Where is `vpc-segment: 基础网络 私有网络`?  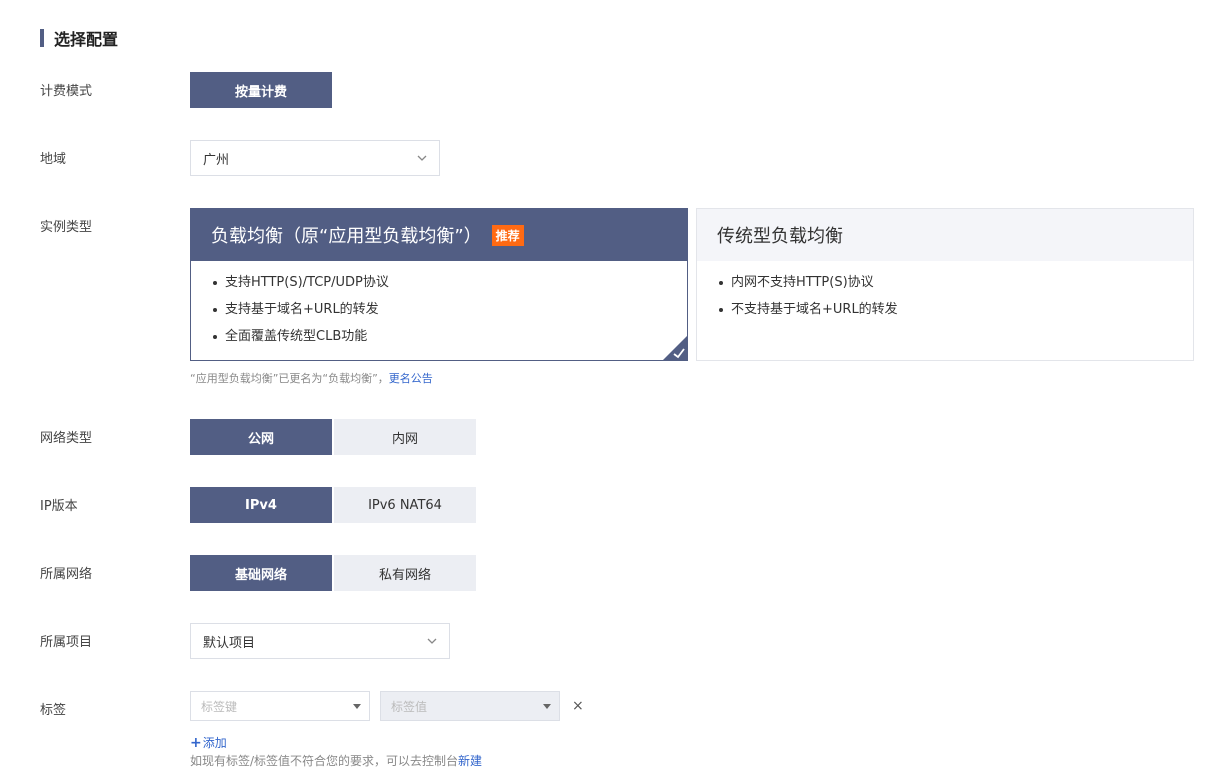
vpc-segment: 基础网络 私有网络 is located at coordinates (334, 573).